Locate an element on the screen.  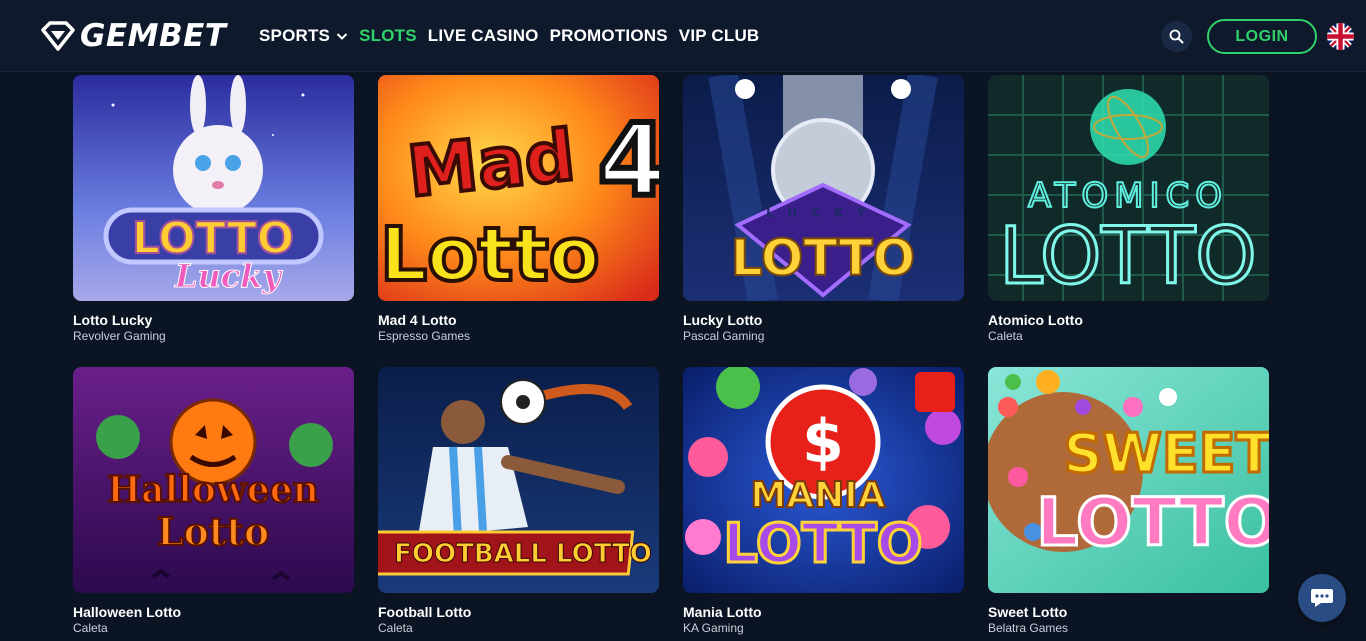
game-thumbnail: Mad Lotto 4 is located at coordinates (518, 188).